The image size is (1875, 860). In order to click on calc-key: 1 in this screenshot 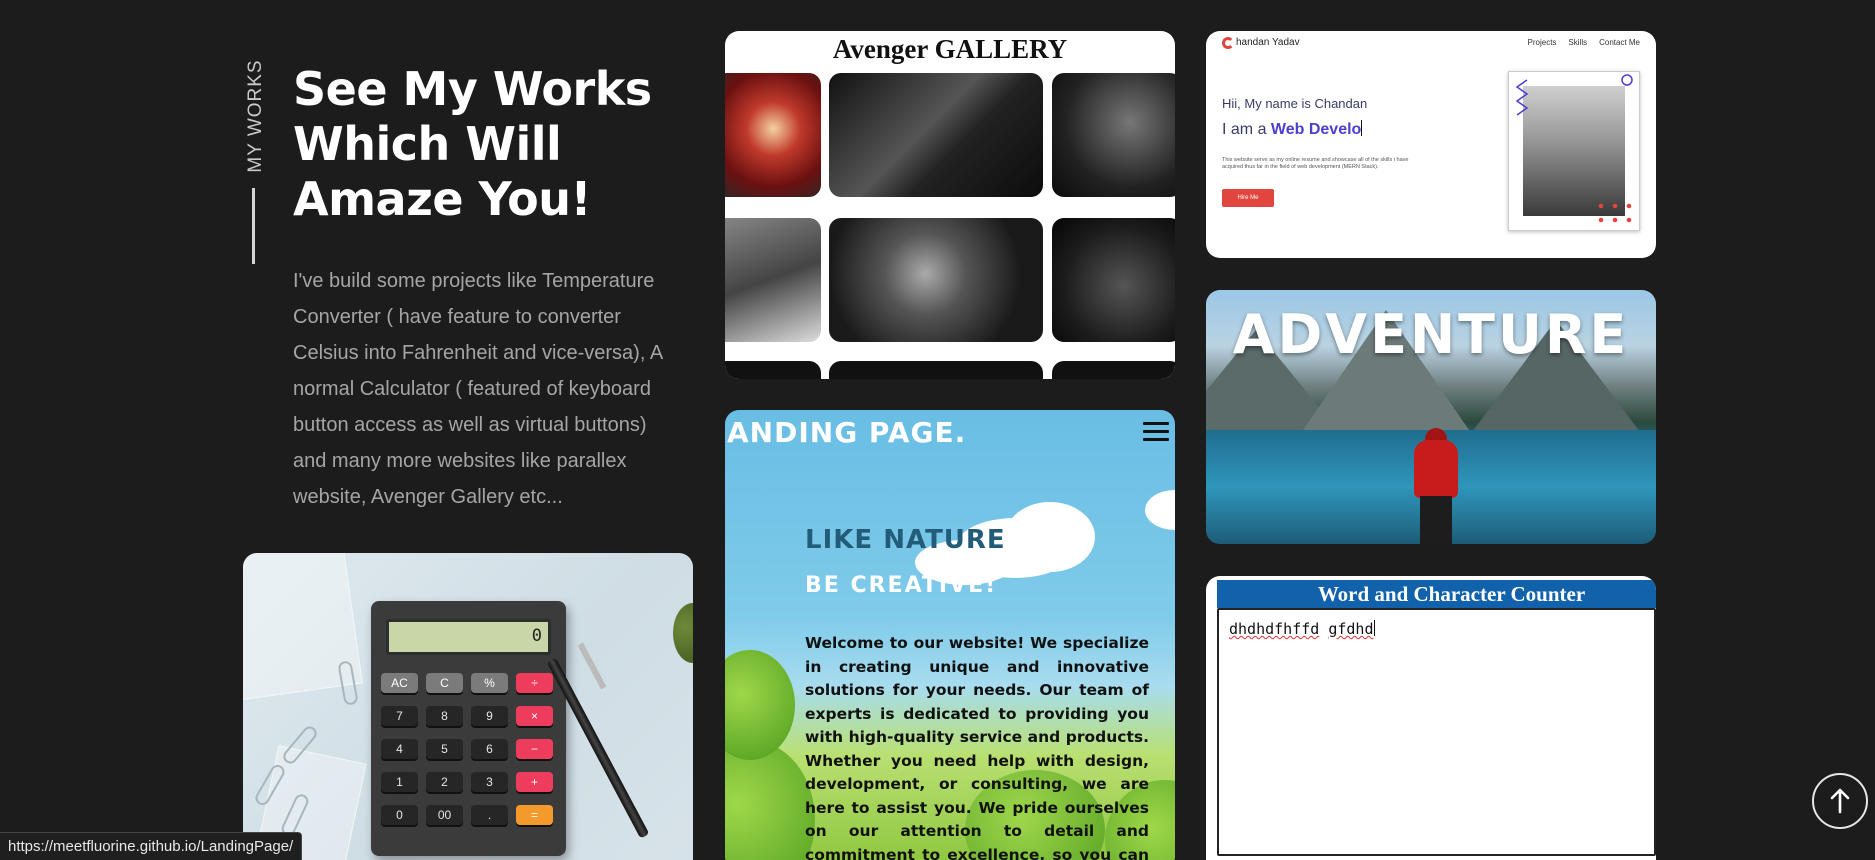, I will do `click(399, 782)`.